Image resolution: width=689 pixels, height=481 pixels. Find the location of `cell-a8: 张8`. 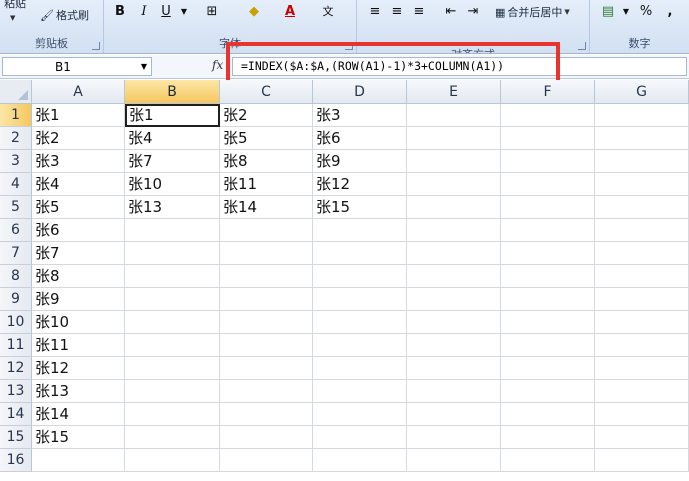

cell-a8: 张8 is located at coordinates (78, 276).